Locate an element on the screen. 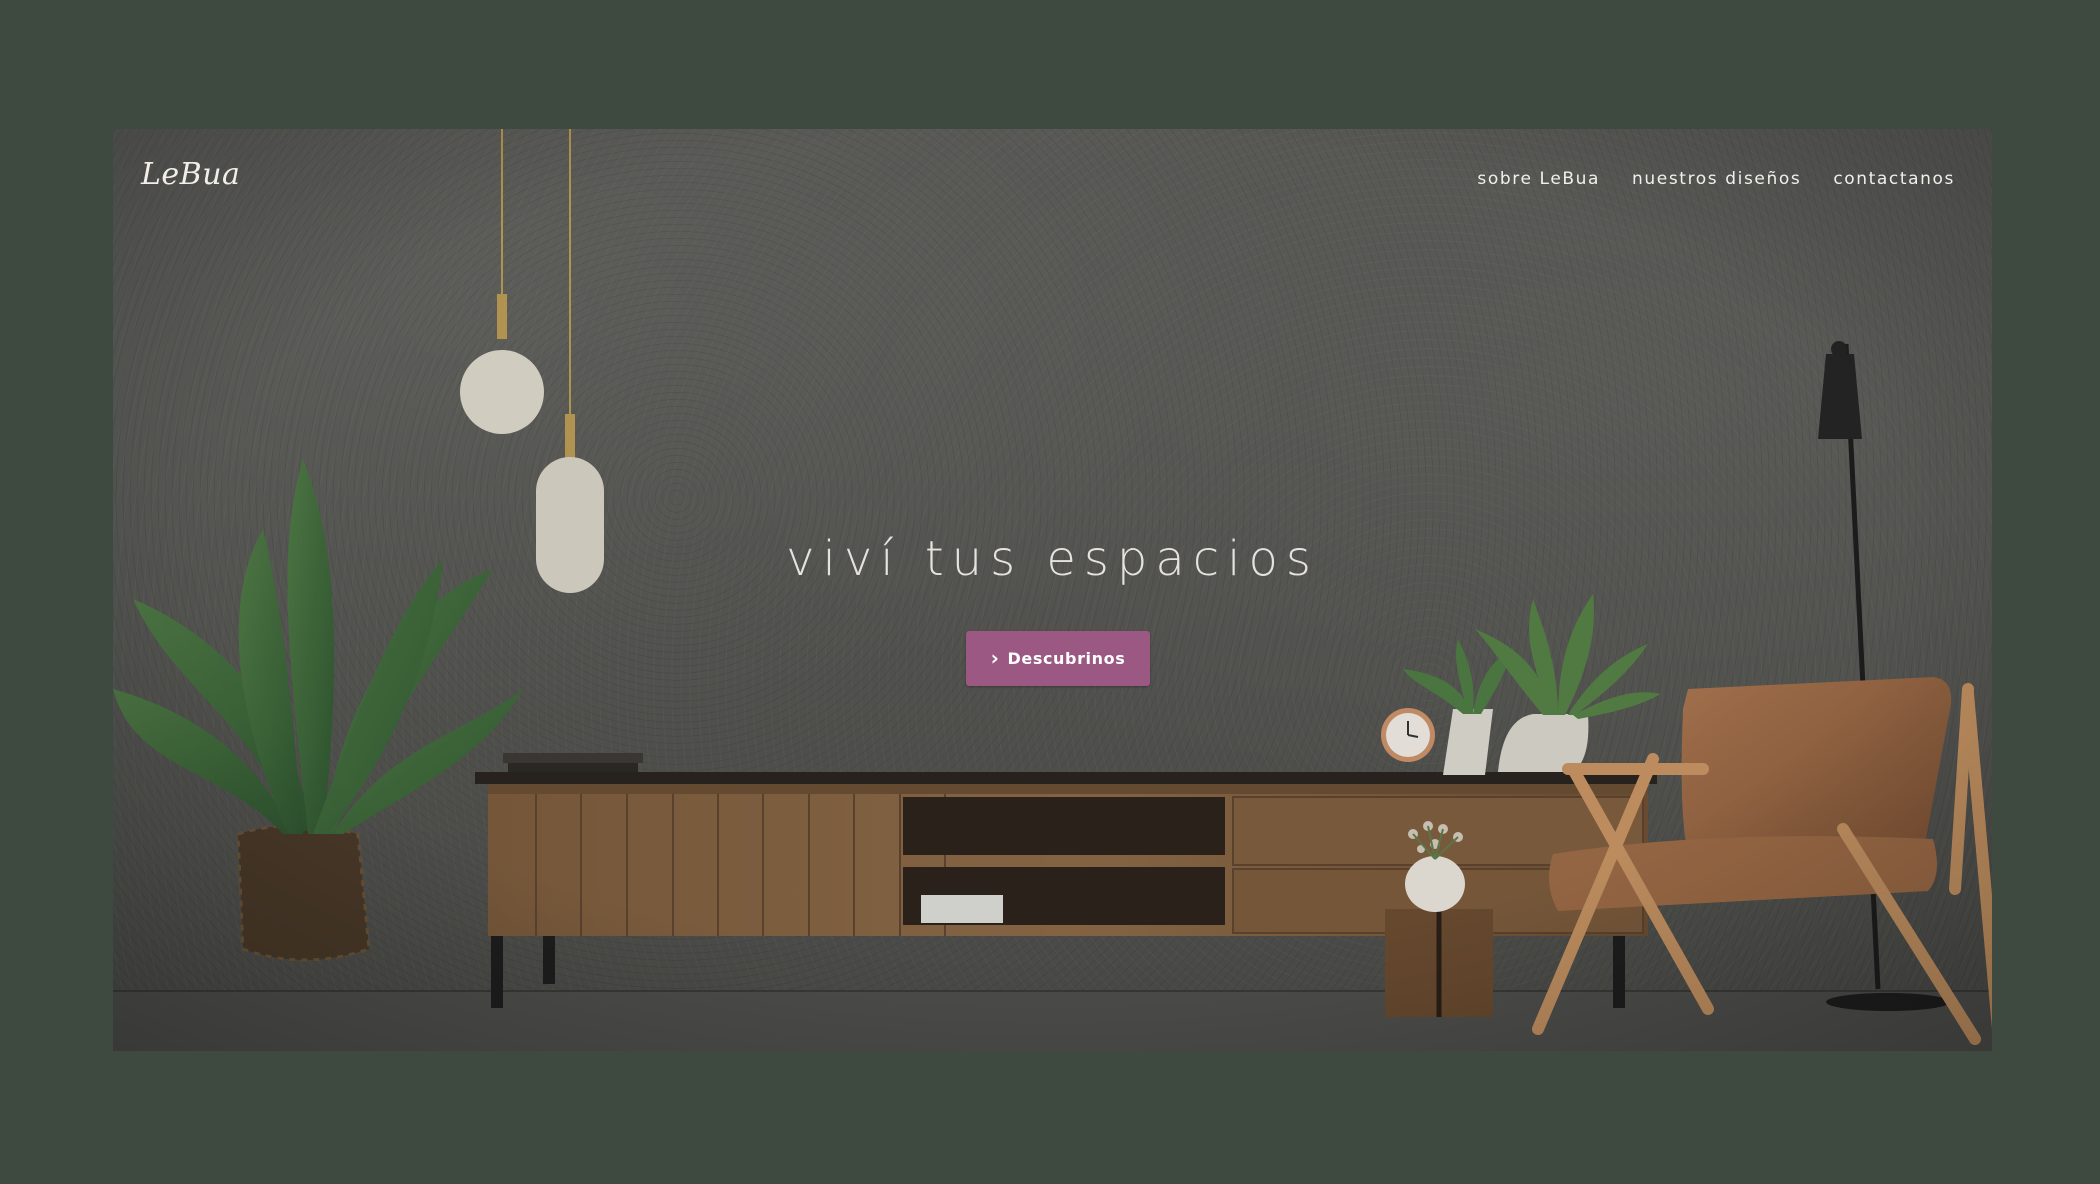 The width and height of the screenshot is (2100, 1184). brand-logo: LeBua is located at coordinates (190, 174).